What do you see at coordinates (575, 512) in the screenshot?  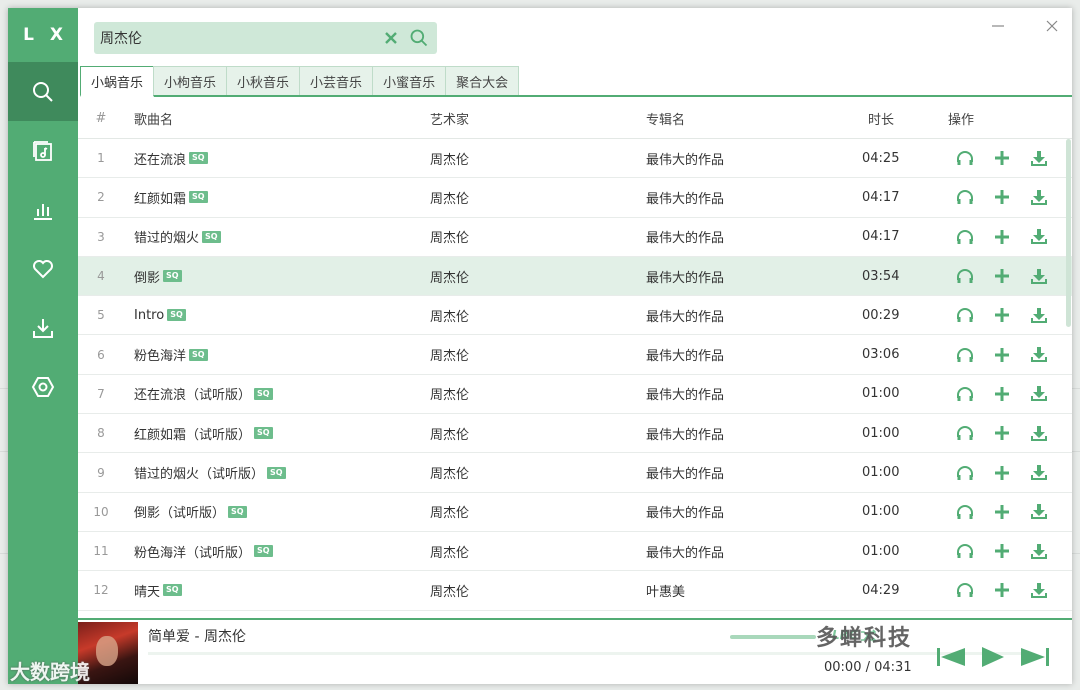 I see `table-row: 10 倒影（试听版） SQ 周杰伦 最伟大的作品 01:00` at bounding box center [575, 512].